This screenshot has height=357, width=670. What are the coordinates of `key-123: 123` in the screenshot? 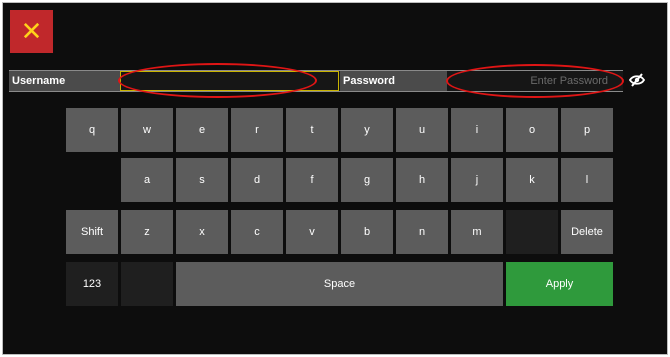 It's located at (92, 284).